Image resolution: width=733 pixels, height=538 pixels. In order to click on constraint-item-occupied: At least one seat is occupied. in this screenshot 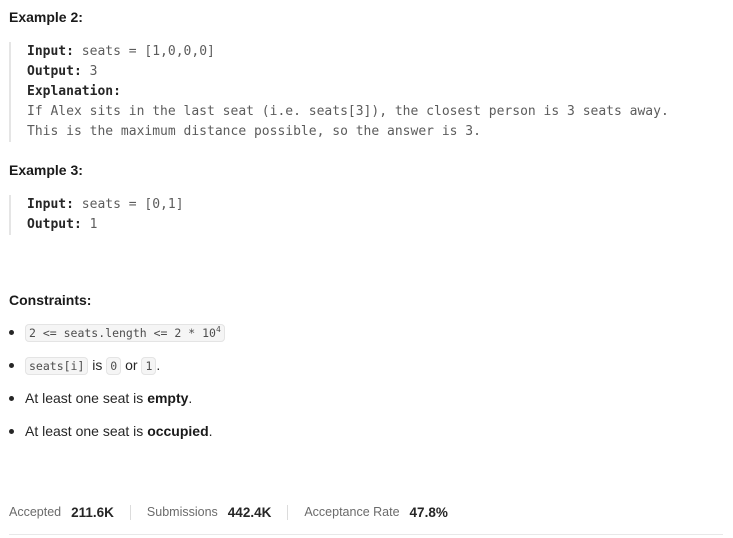, I will do `click(117, 437)`.